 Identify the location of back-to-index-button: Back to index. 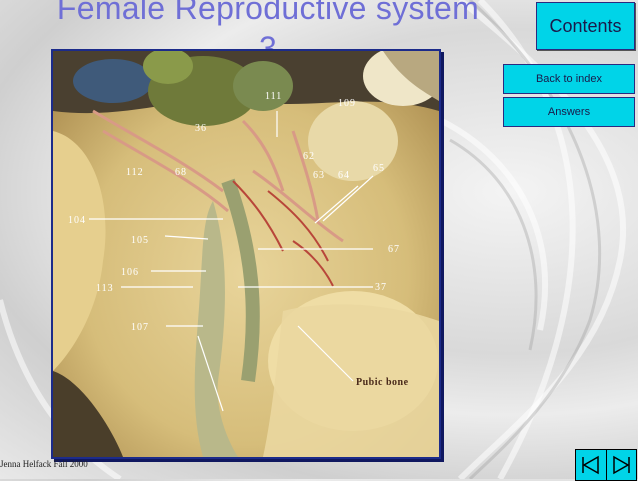
(569, 79).